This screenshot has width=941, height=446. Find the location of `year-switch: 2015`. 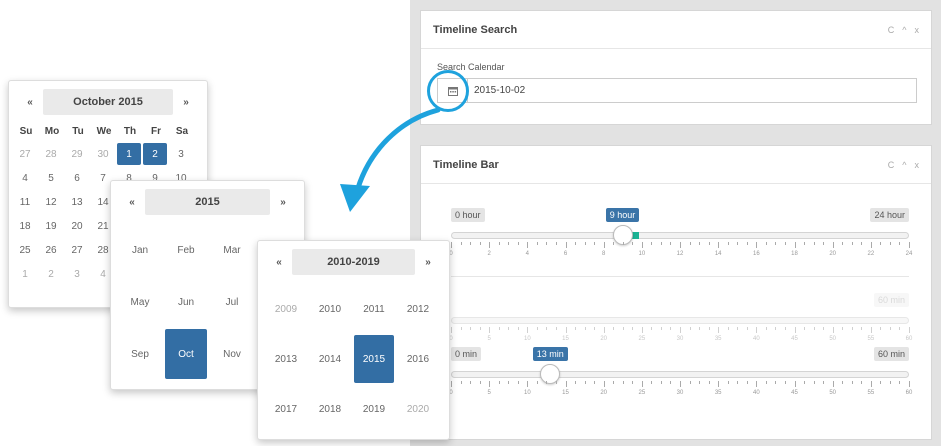

year-switch: 2015 is located at coordinates (207, 202).